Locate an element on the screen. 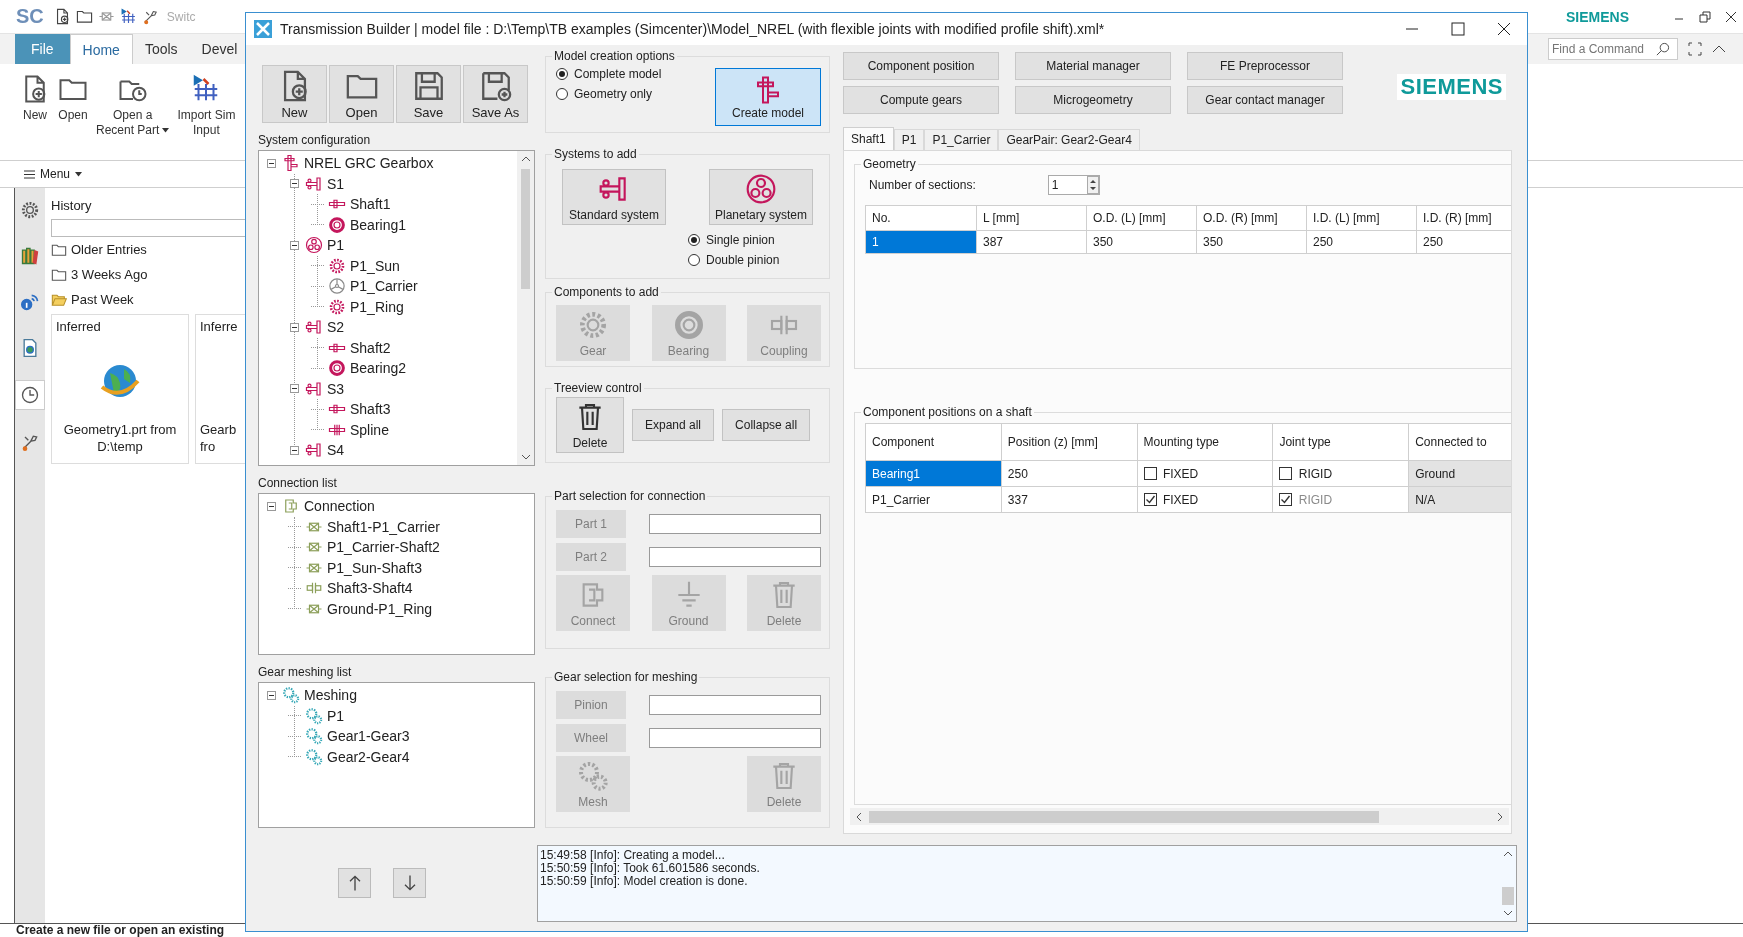 The width and height of the screenshot is (1743, 937). column-header: Position (z) [mm] is located at coordinates (1069, 442).